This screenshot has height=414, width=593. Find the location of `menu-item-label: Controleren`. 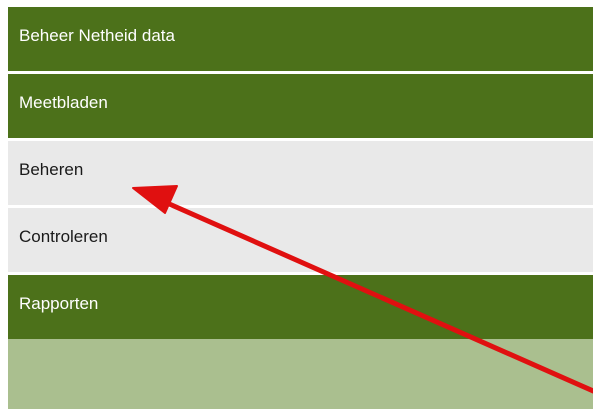

menu-item-label: Controleren is located at coordinates (63, 236).